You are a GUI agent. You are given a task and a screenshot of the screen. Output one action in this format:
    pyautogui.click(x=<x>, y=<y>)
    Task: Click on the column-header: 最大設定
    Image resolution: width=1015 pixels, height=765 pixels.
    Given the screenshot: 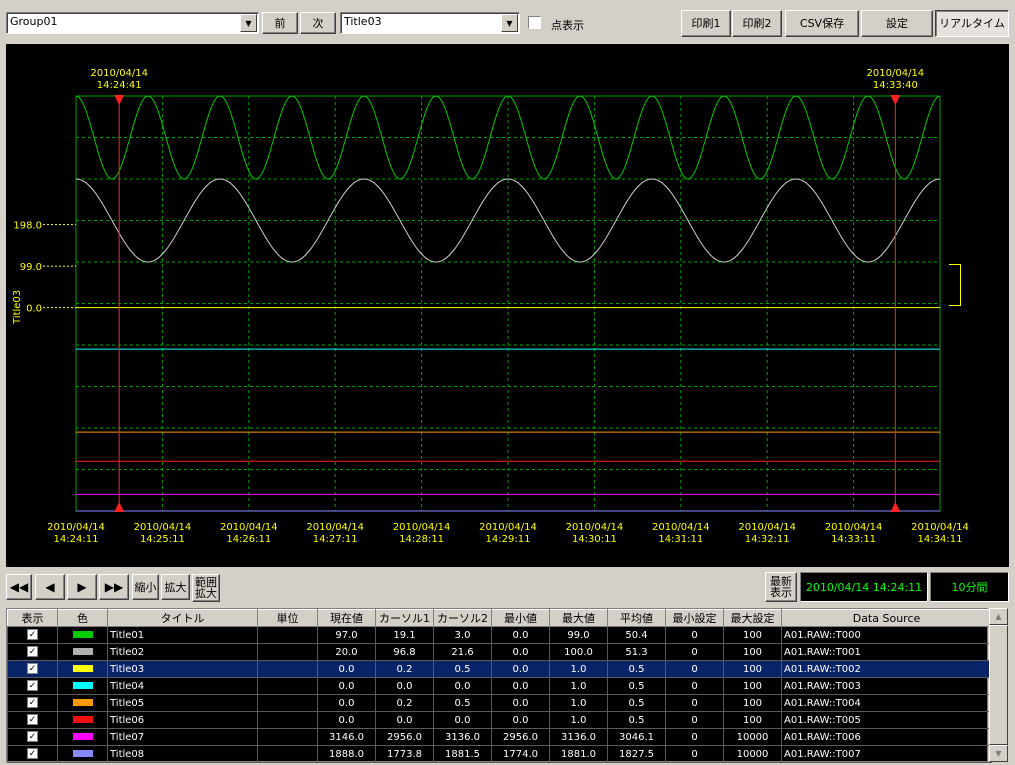 What is the action you would take?
    pyautogui.click(x=752, y=618)
    